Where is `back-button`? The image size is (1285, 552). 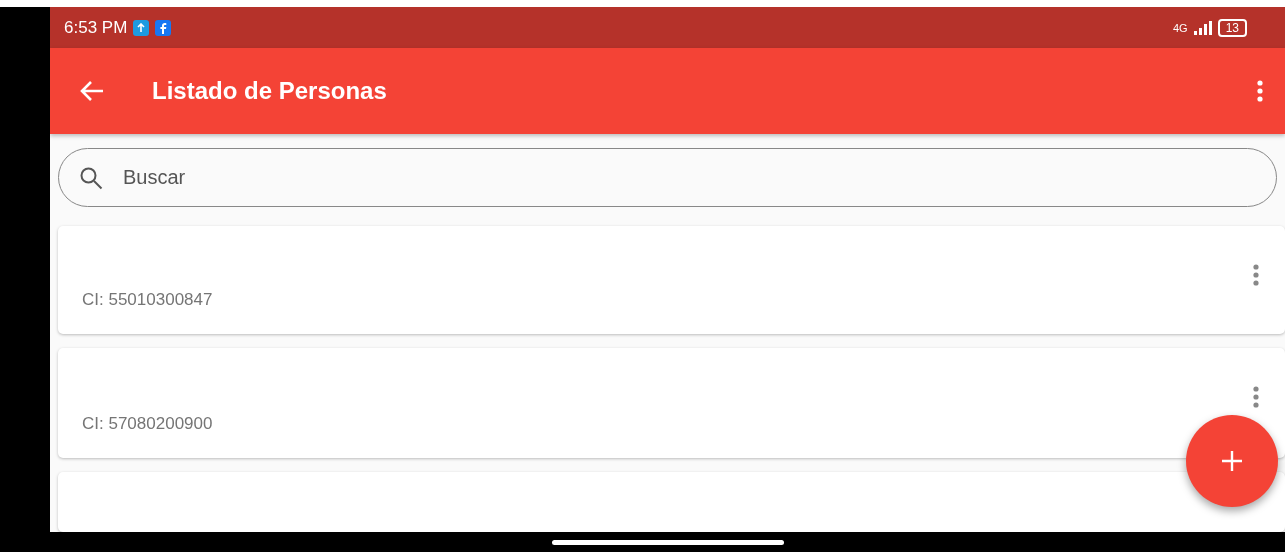 back-button is located at coordinates (92, 91).